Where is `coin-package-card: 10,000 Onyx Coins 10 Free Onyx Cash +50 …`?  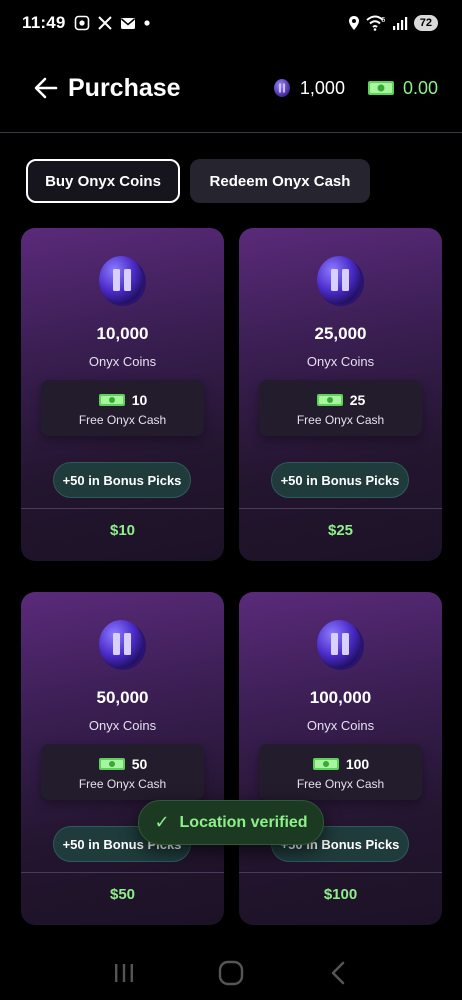
coin-package-card: 10,000 Onyx Coins 10 Free Onyx Cash +50 … is located at coordinates (122, 394).